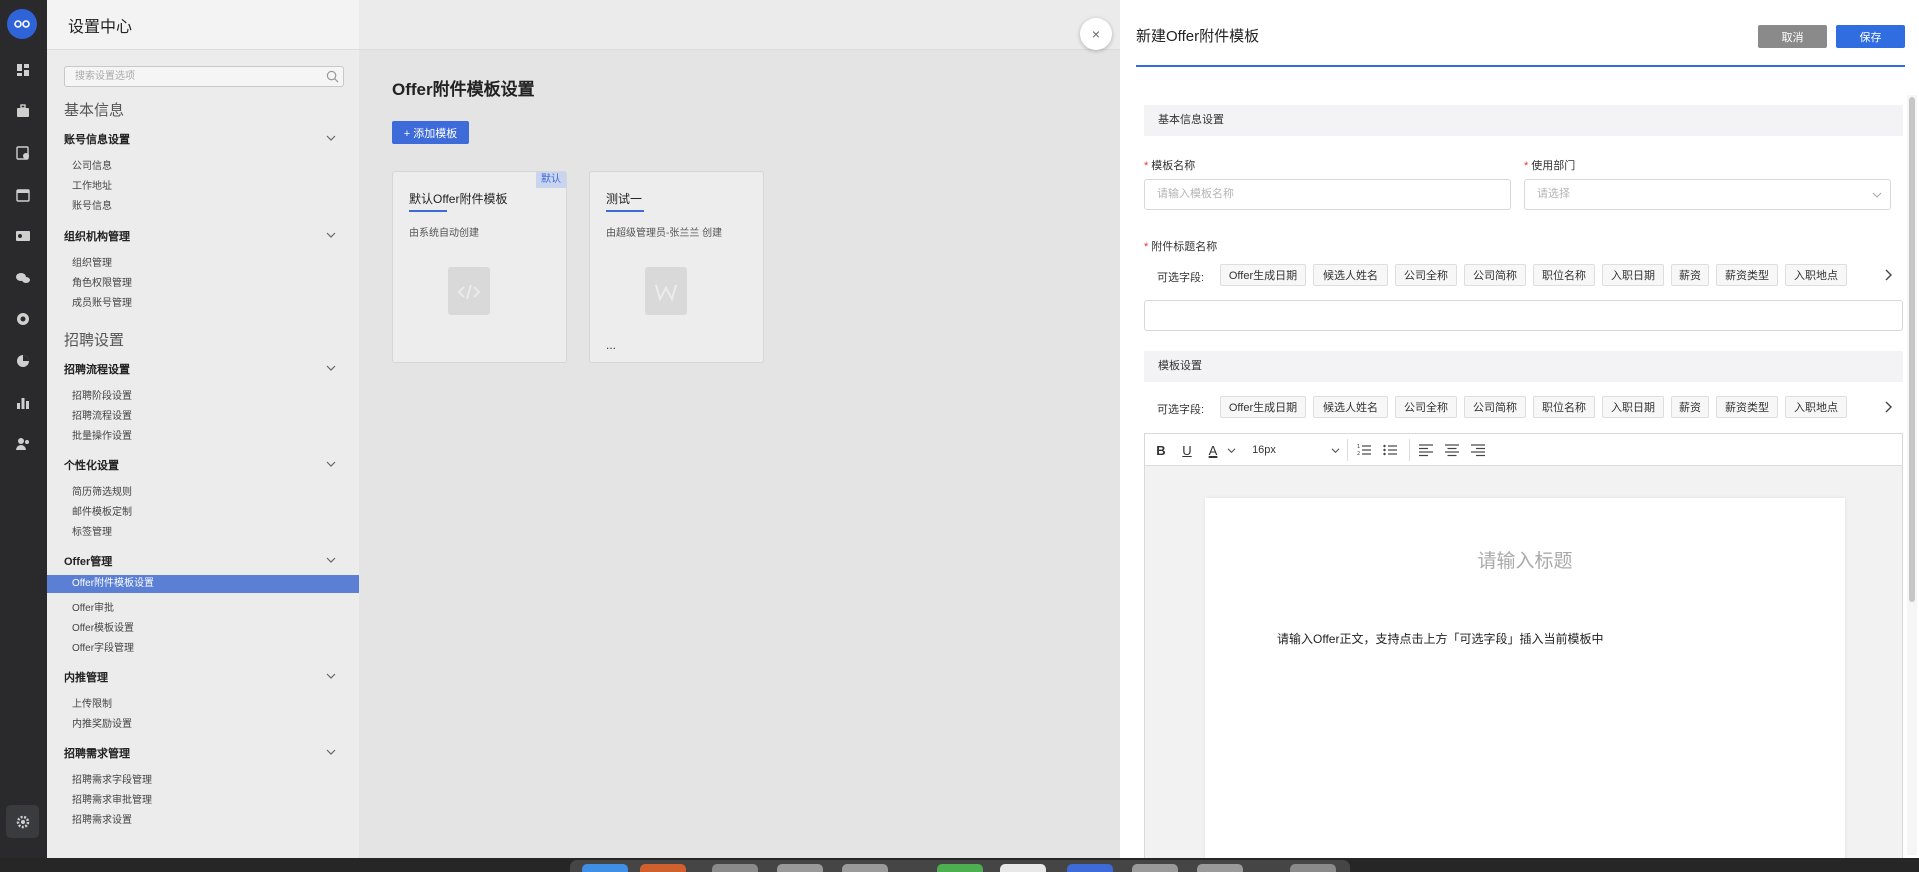 The image size is (1919, 872). Describe the element at coordinates (204, 369) in the screenshot. I see `group-recruit-flow: 招聘流程设置` at that location.